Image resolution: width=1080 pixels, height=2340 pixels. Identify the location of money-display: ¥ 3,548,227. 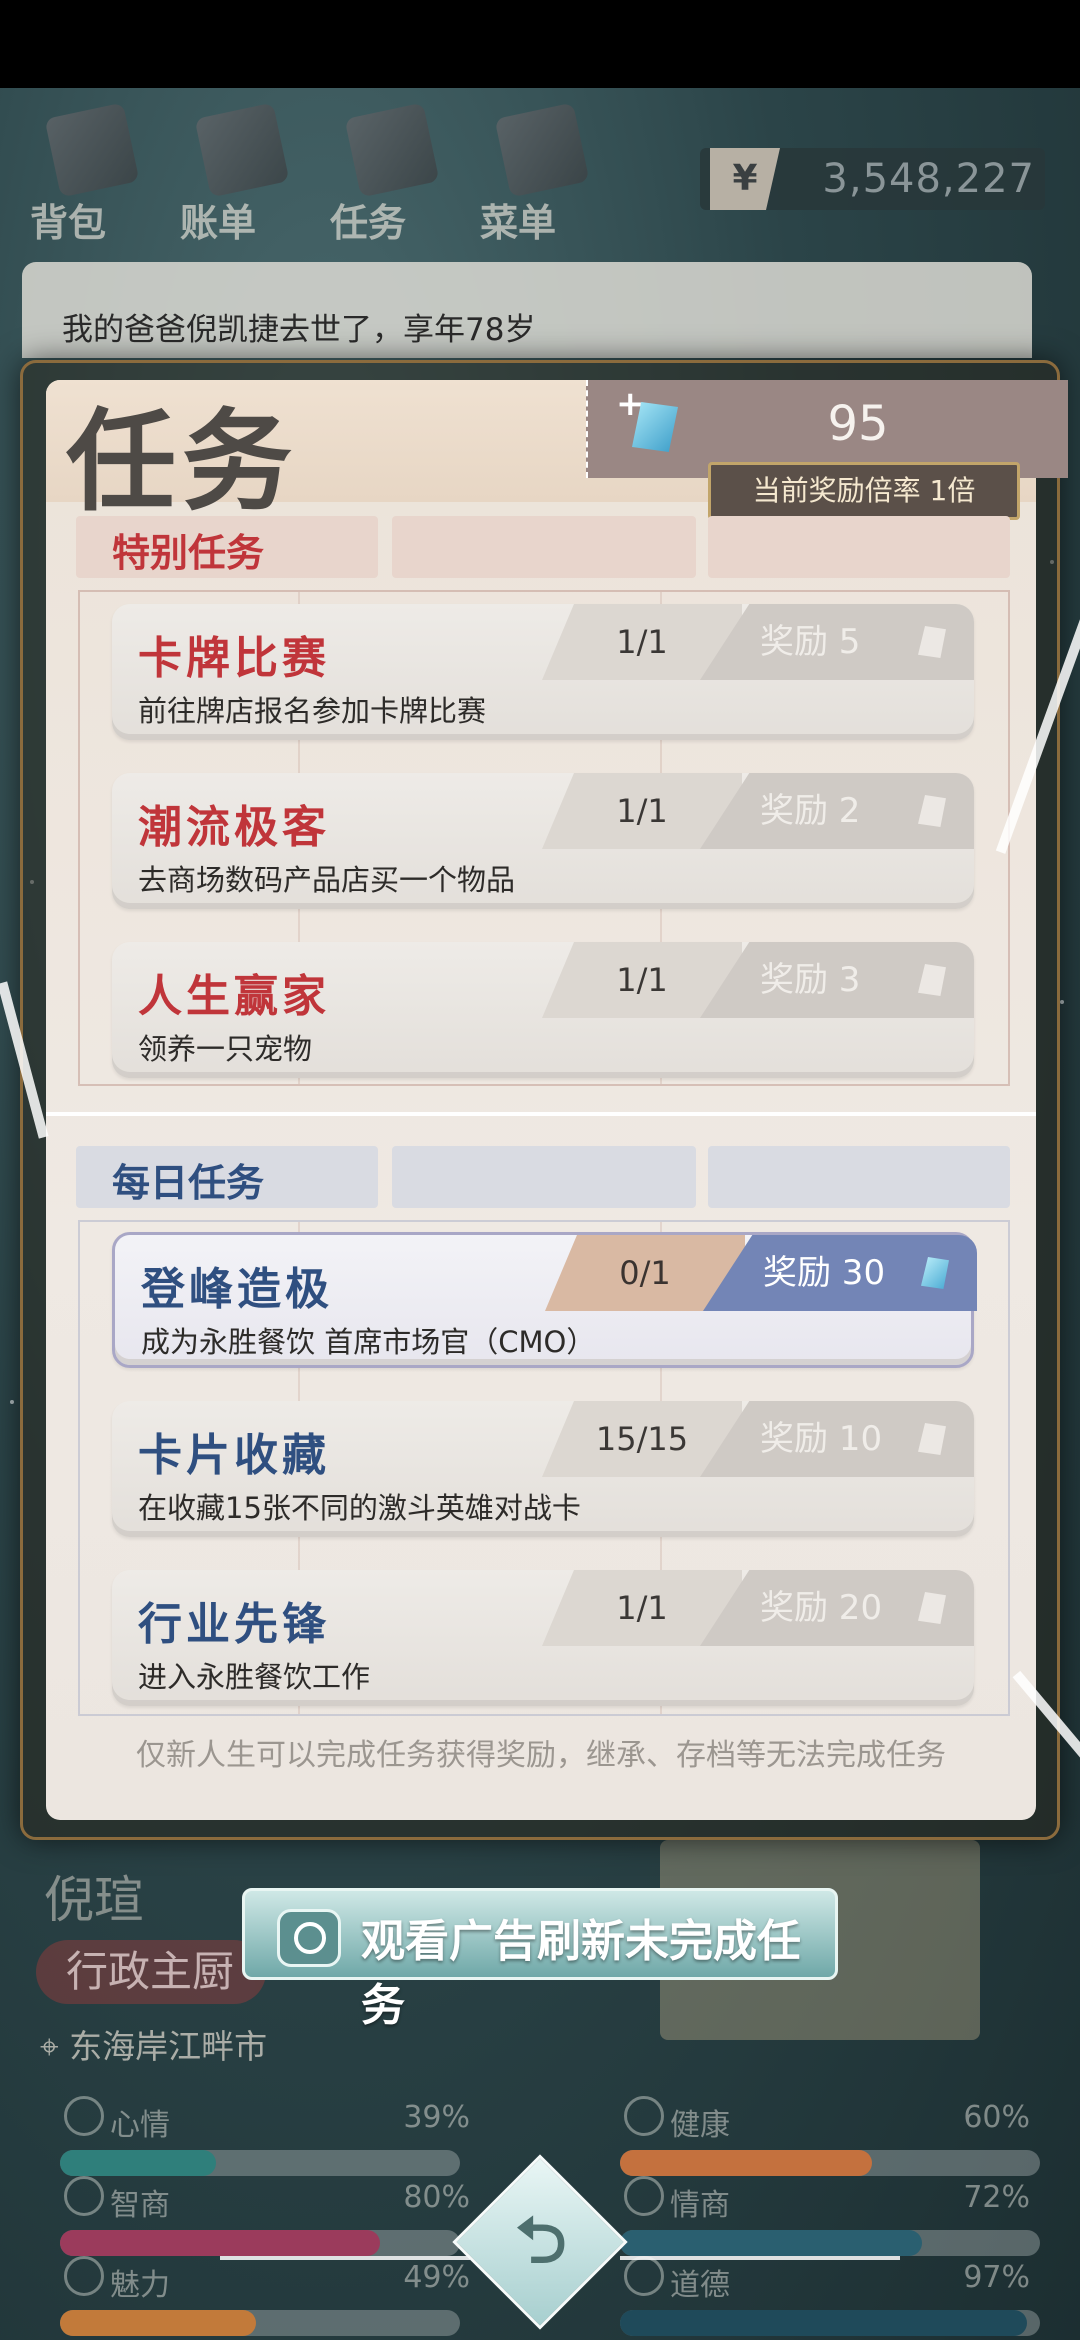
(872, 179).